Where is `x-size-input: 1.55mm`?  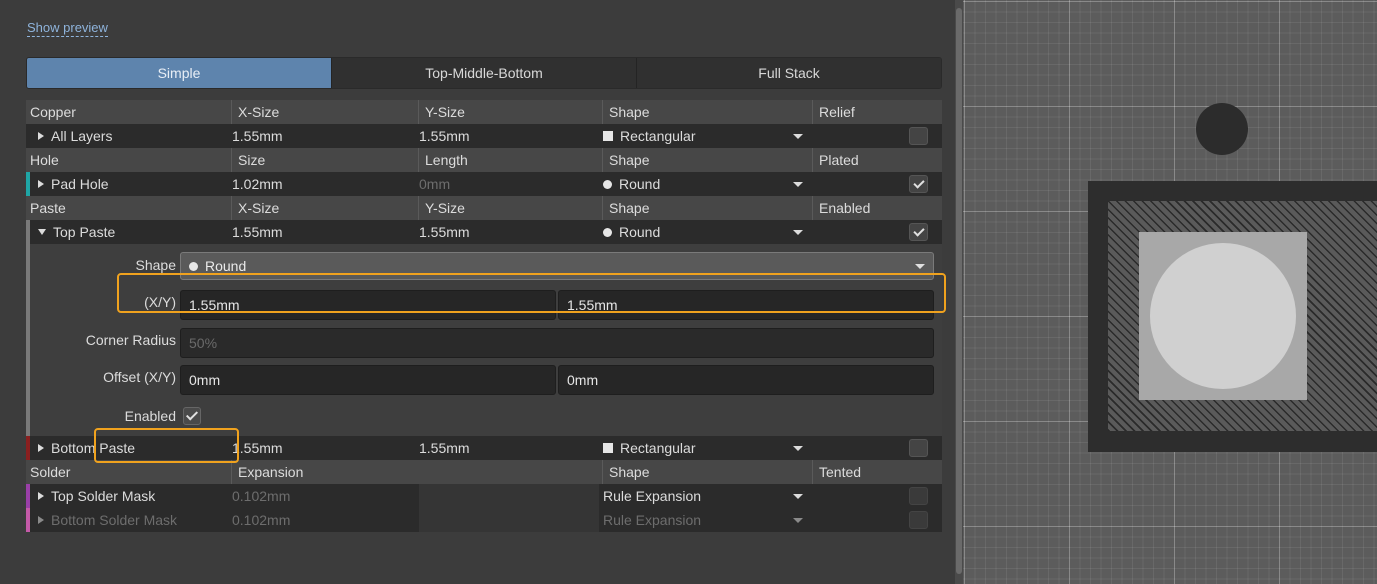
x-size-input: 1.55mm is located at coordinates (368, 305).